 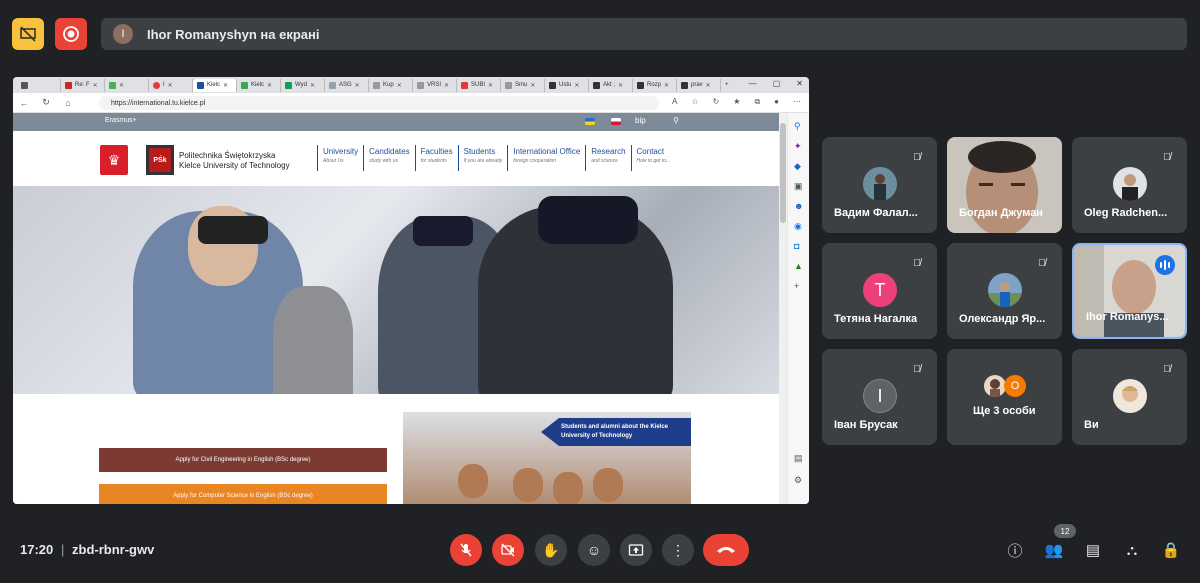 What do you see at coordinates (728, 85) in the screenshot?
I see `new-tab-button: +` at bounding box center [728, 85].